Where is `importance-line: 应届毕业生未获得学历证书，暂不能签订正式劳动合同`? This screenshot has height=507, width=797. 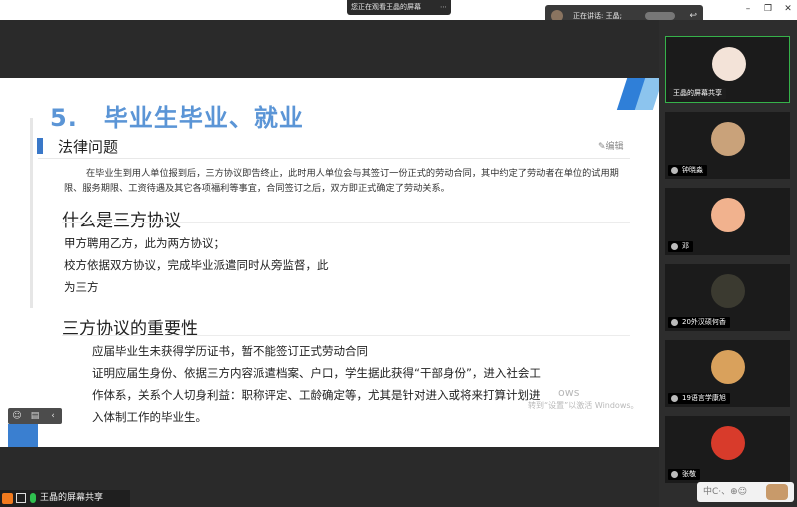
importance-line: 应届毕业生未获得学历证书，暂不能签订正式劳动合同 is located at coordinates (230, 351).